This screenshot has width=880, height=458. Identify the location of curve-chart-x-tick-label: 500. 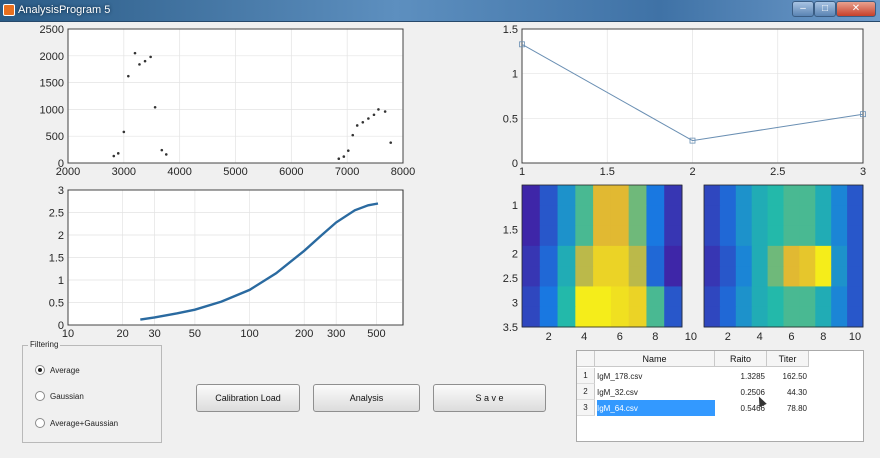
(376, 334).